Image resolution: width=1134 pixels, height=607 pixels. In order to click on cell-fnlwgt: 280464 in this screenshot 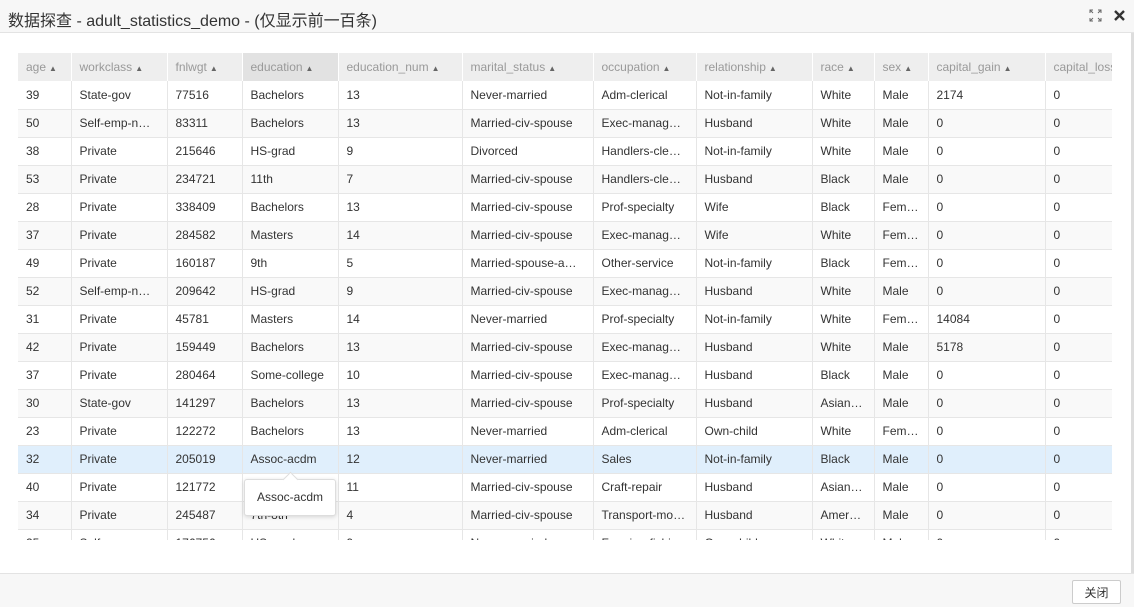, I will do `click(205, 375)`.